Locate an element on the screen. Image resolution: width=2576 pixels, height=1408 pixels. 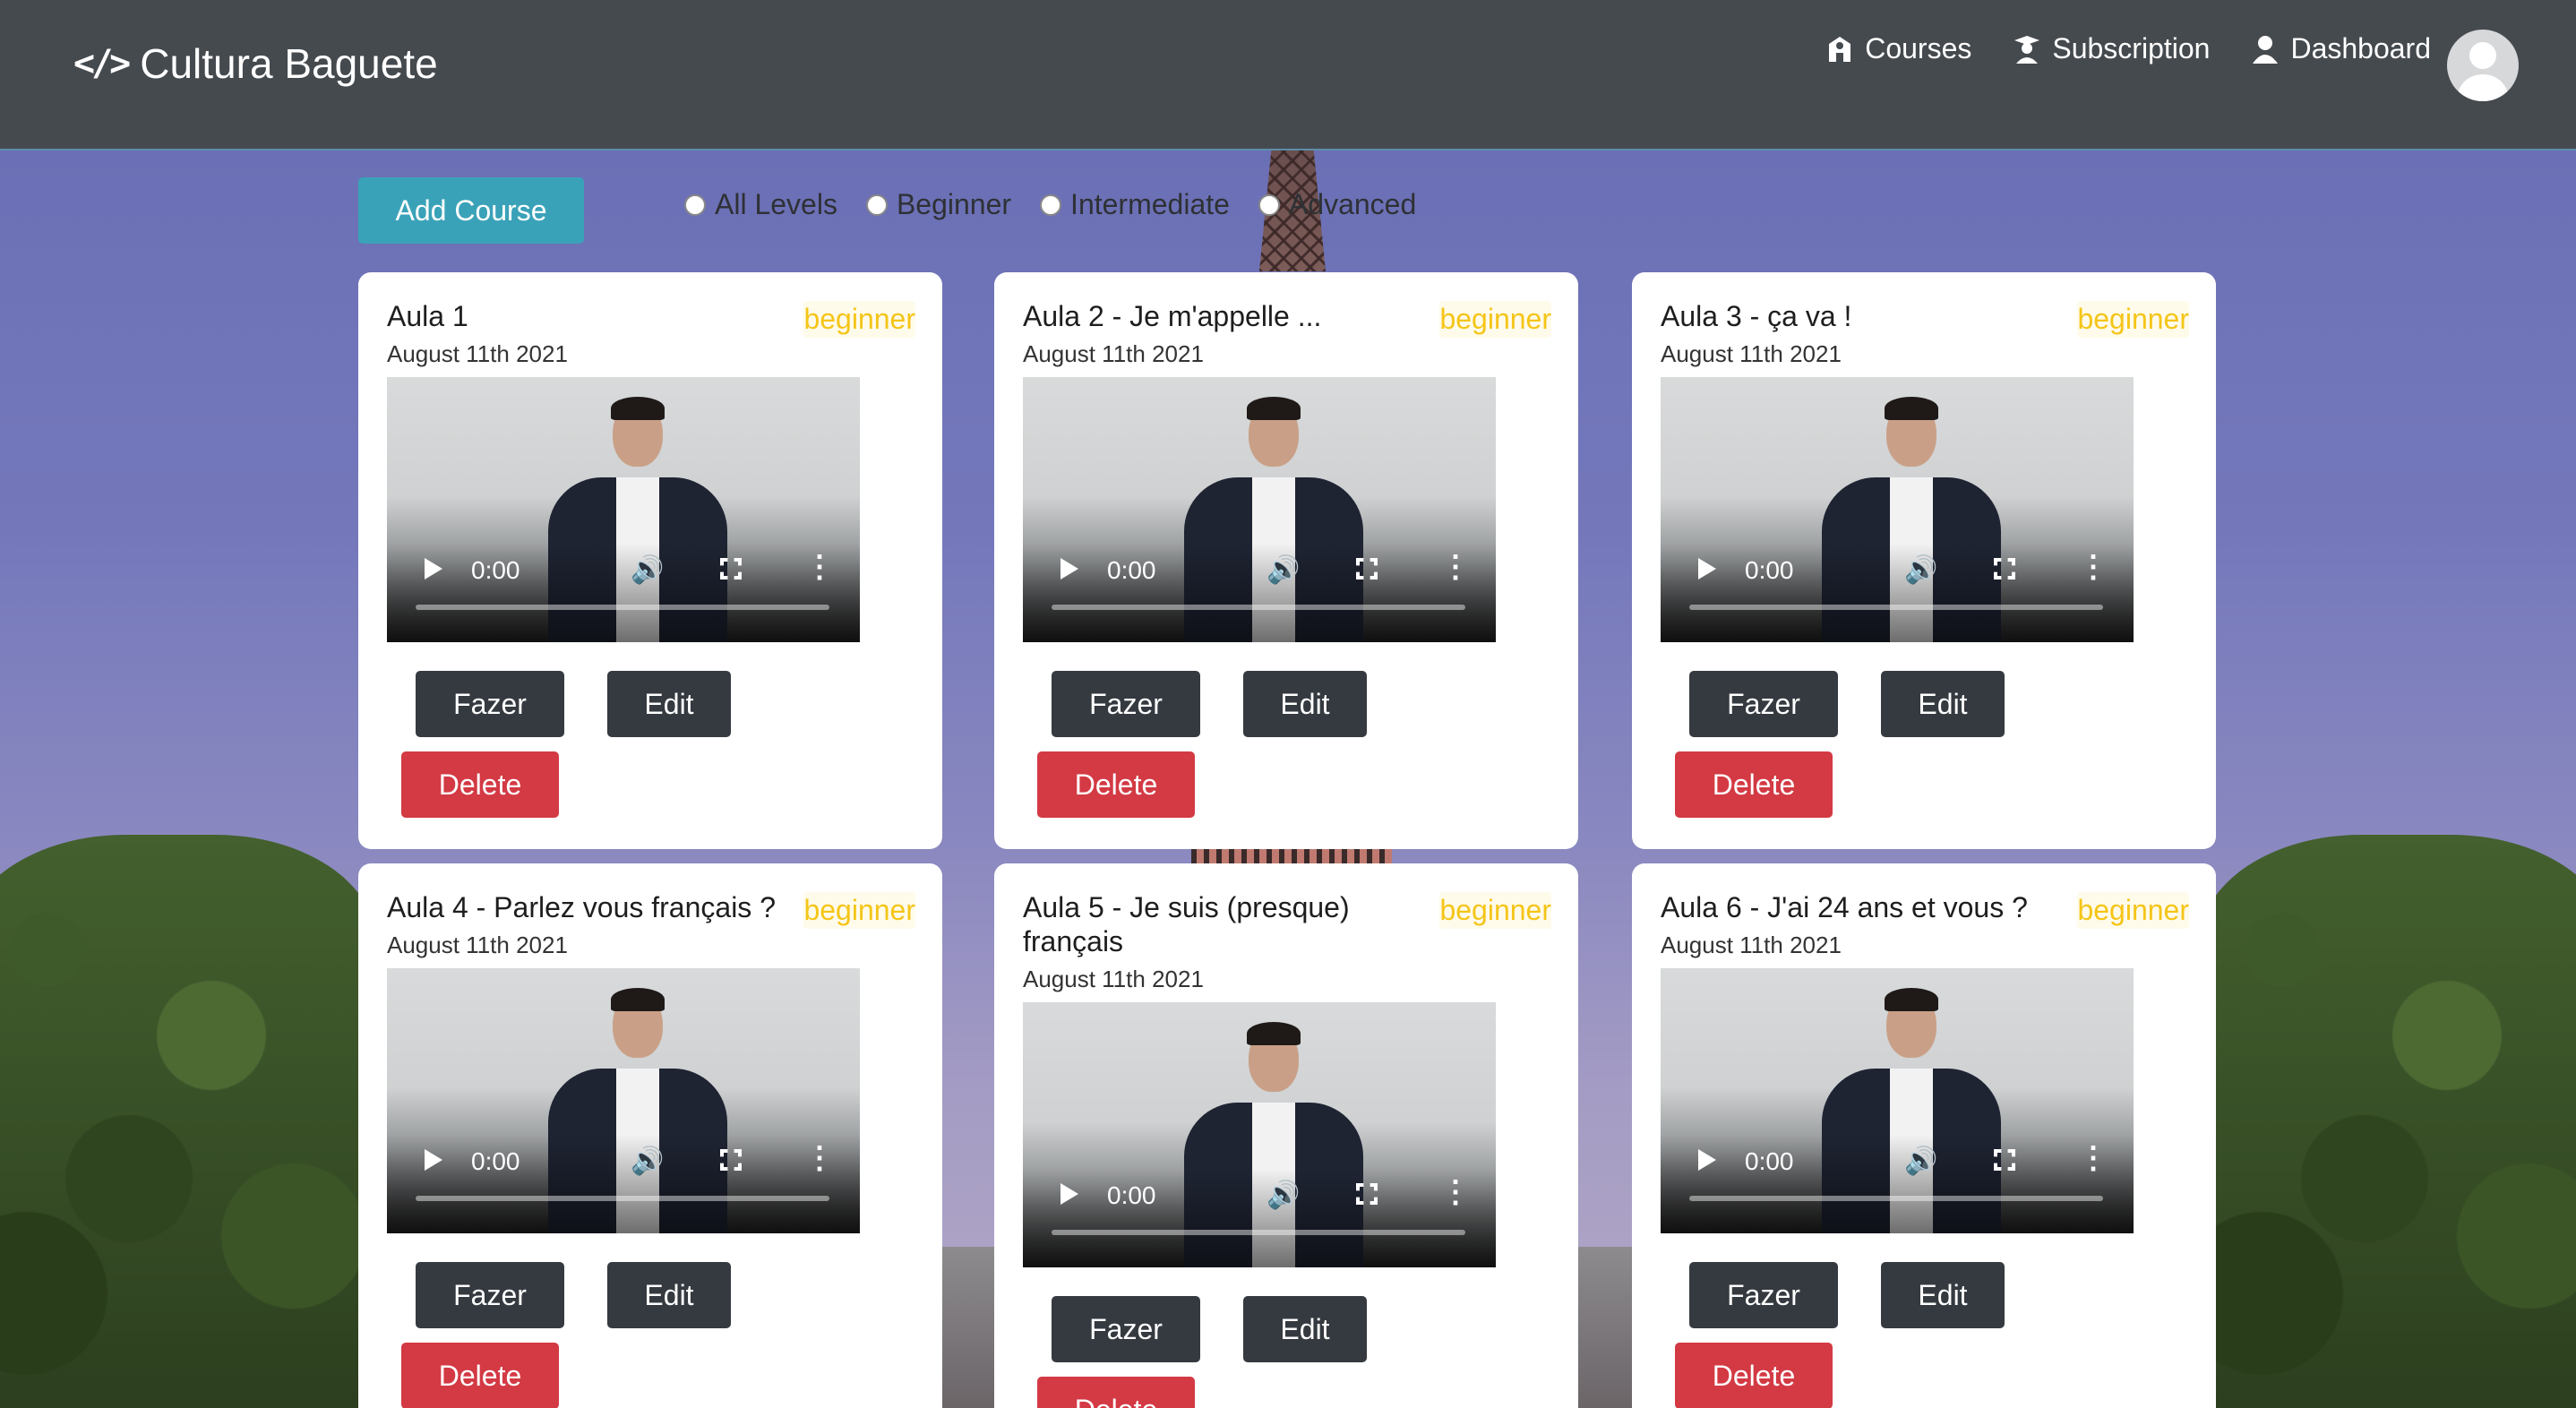
user-icon is located at coordinates (2266, 49).